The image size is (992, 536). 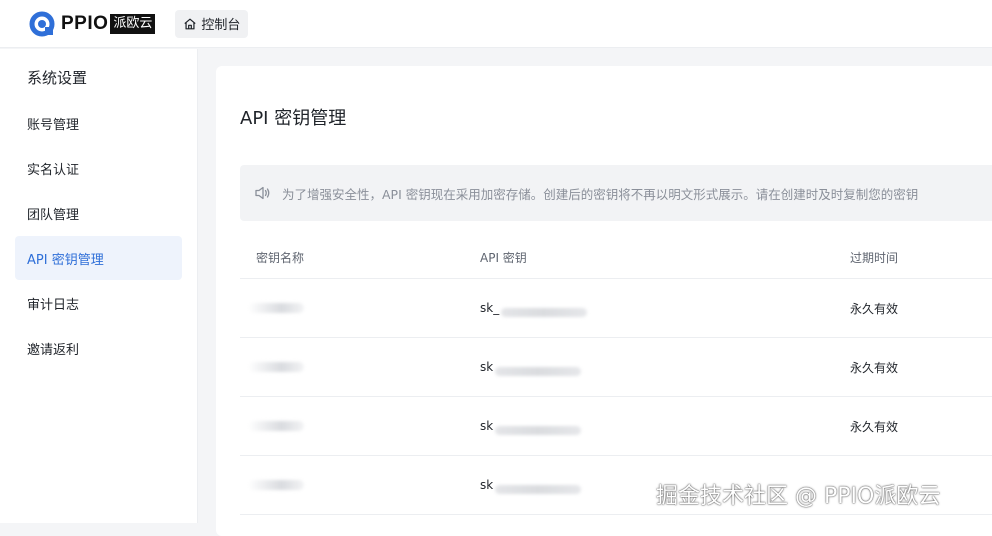 I want to click on sidebar-item-label: API 密钥管理, so click(x=65, y=260).